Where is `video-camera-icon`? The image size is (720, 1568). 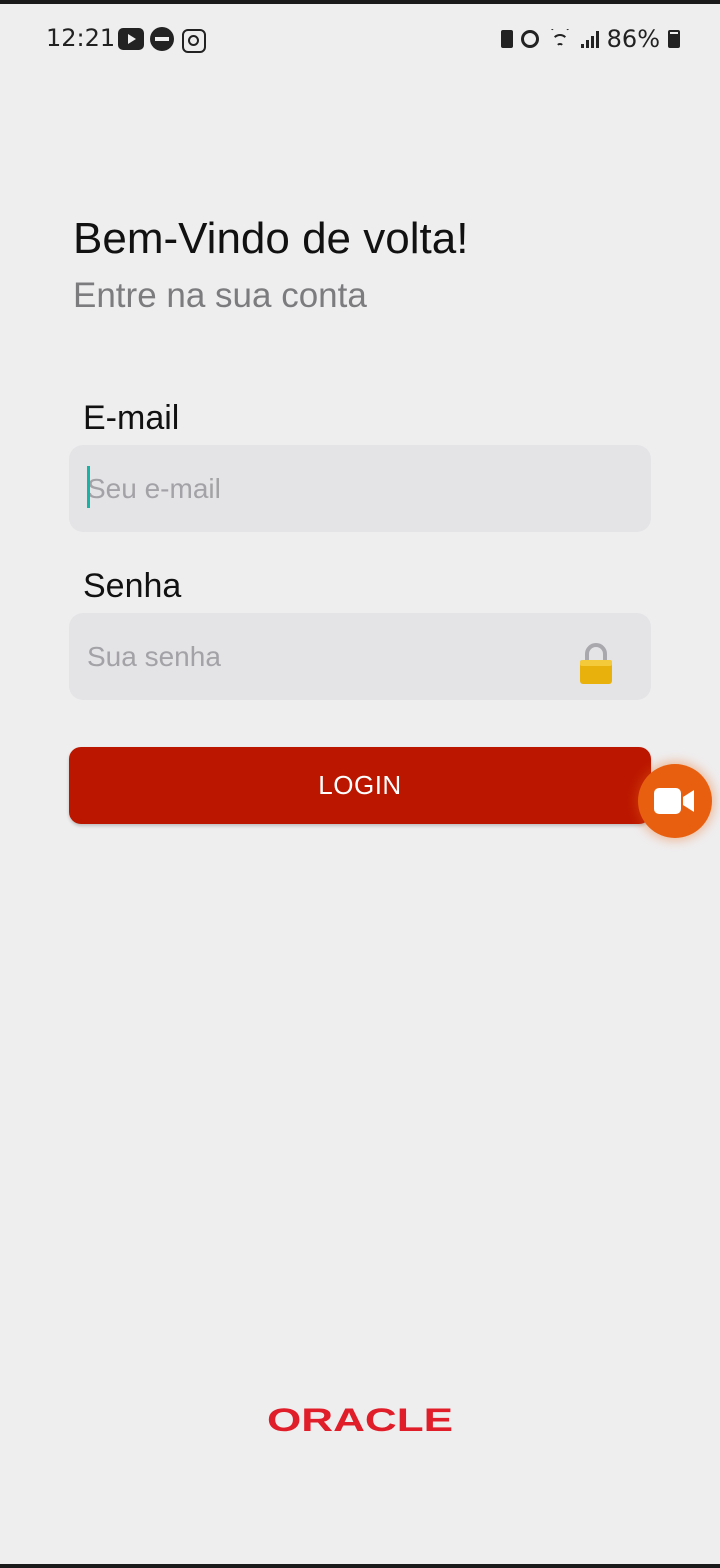
video-camera-icon is located at coordinates (674, 801).